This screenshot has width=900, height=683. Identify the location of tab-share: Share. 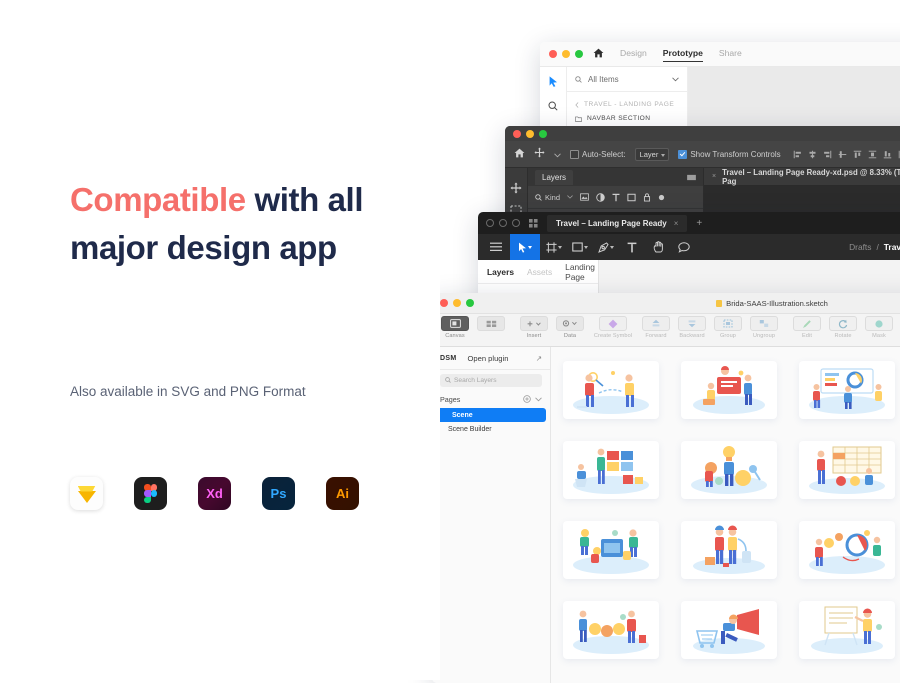
(730, 55).